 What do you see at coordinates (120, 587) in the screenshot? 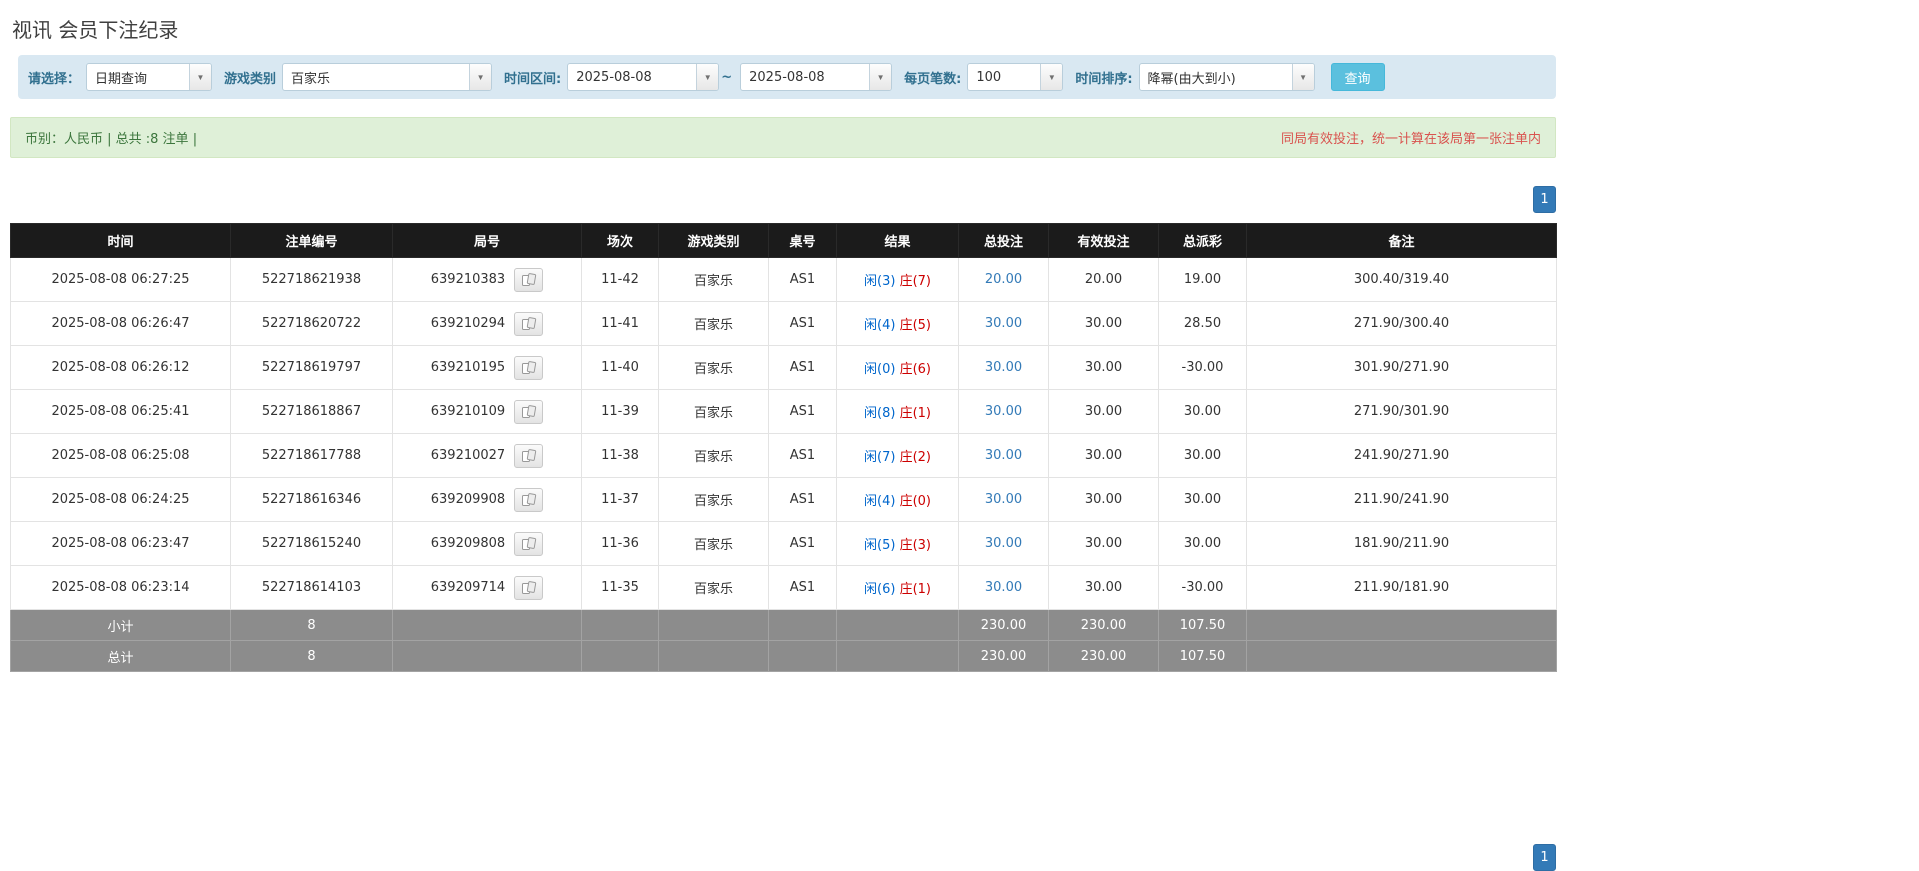
I see `cell-time: 2025-08-08 06:23:14` at bounding box center [120, 587].